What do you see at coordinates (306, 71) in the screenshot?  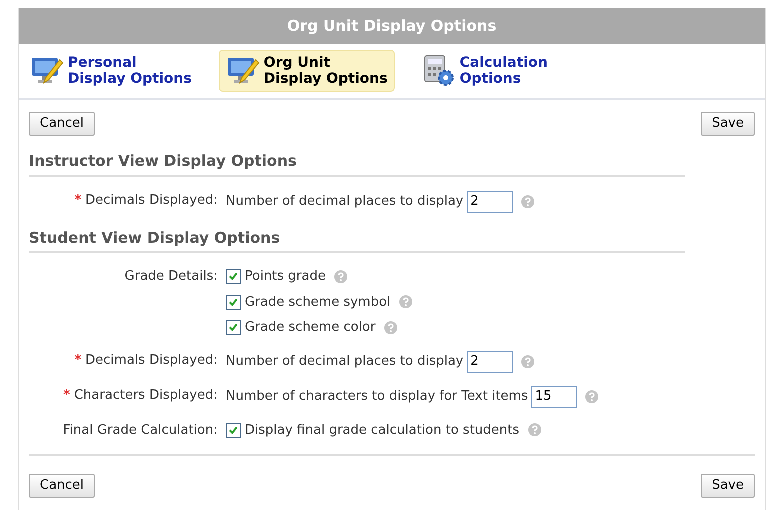 I see `tab: Org Unit Display Options` at bounding box center [306, 71].